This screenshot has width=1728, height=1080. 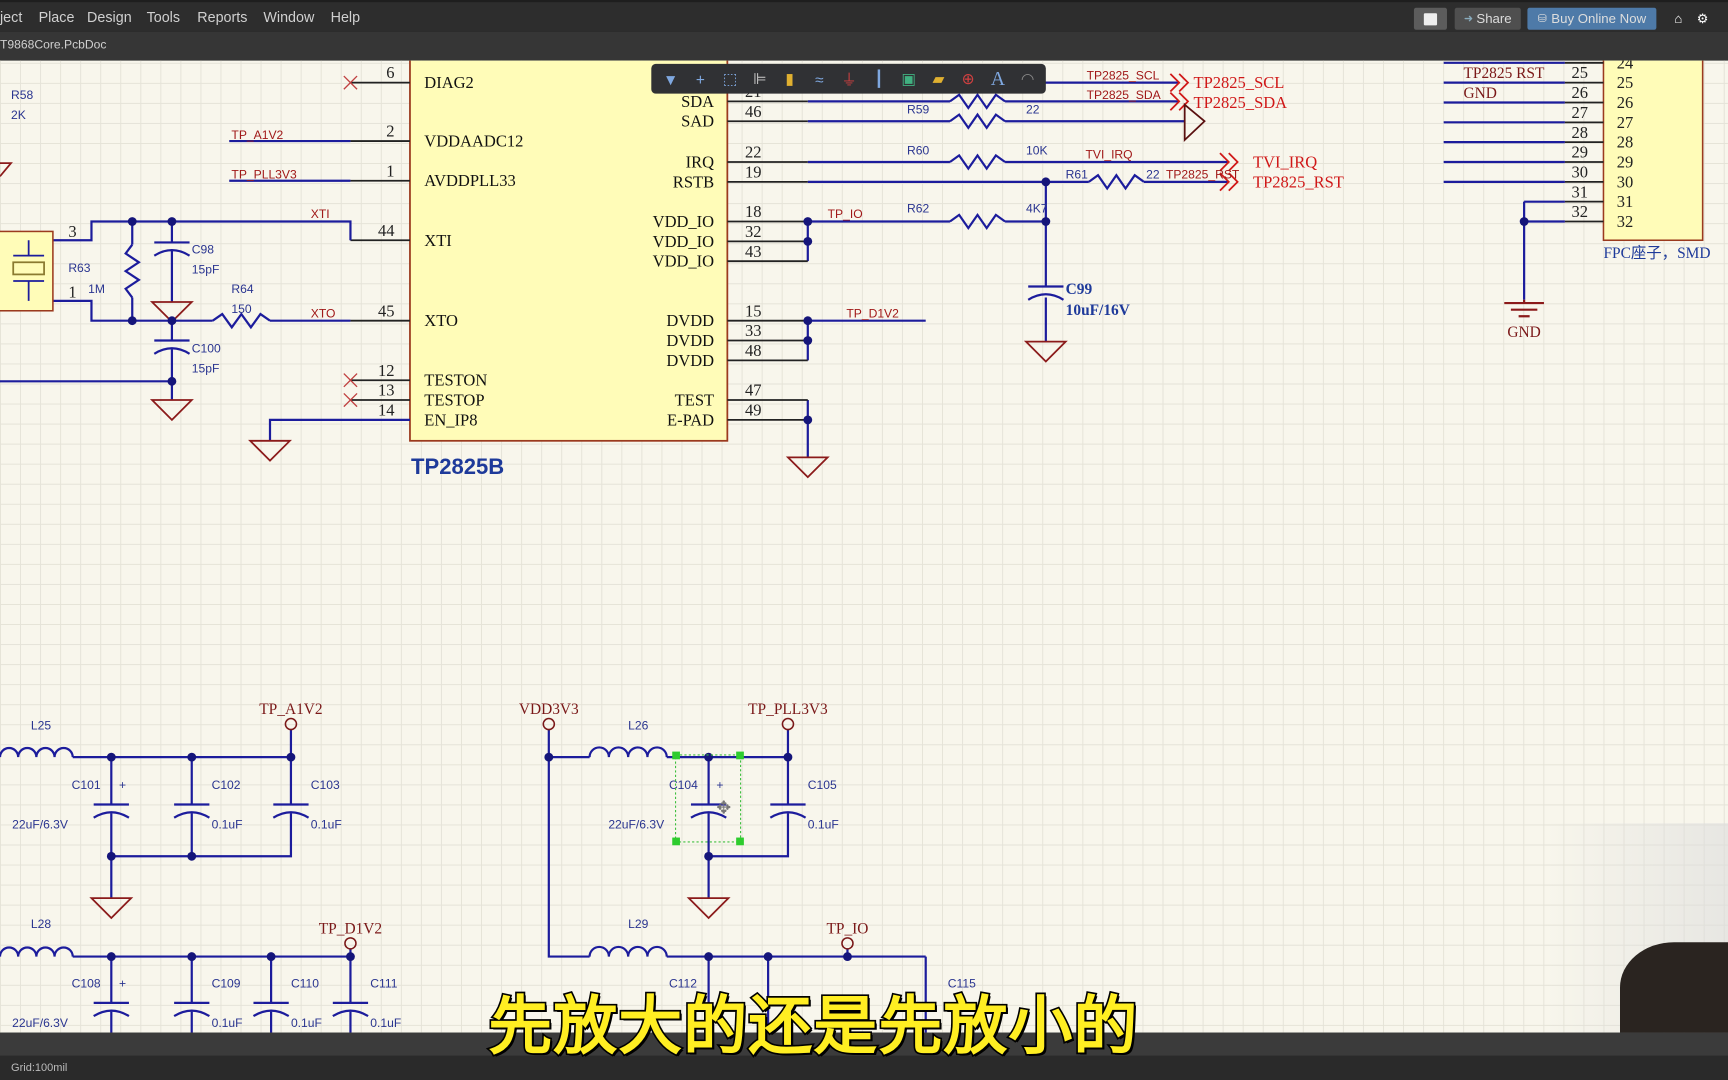 What do you see at coordinates (977, 162) in the screenshot?
I see `resistor-r60` at bounding box center [977, 162].